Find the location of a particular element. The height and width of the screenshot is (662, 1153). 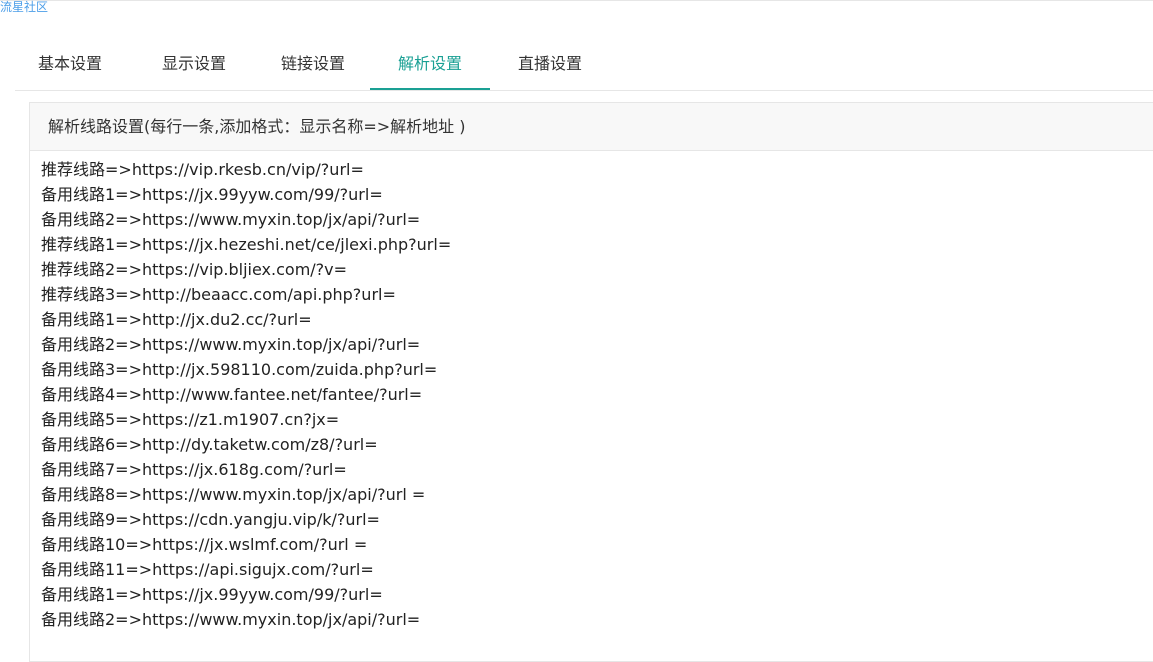

tab-link-settings: 链接设置 is located at coordinates (313, 64).